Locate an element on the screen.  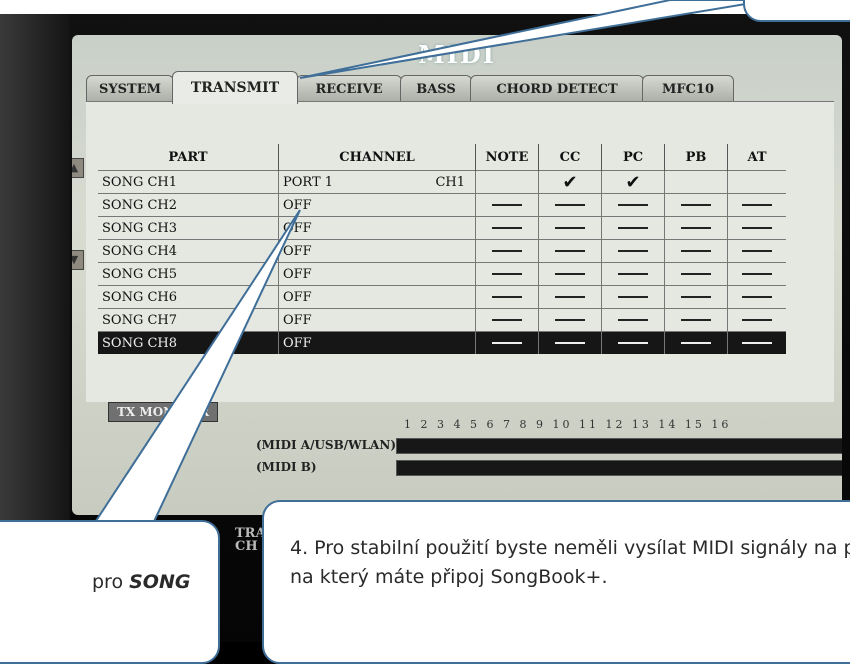
callout-left-text: pro SONG is located at coordinates (141, 582).